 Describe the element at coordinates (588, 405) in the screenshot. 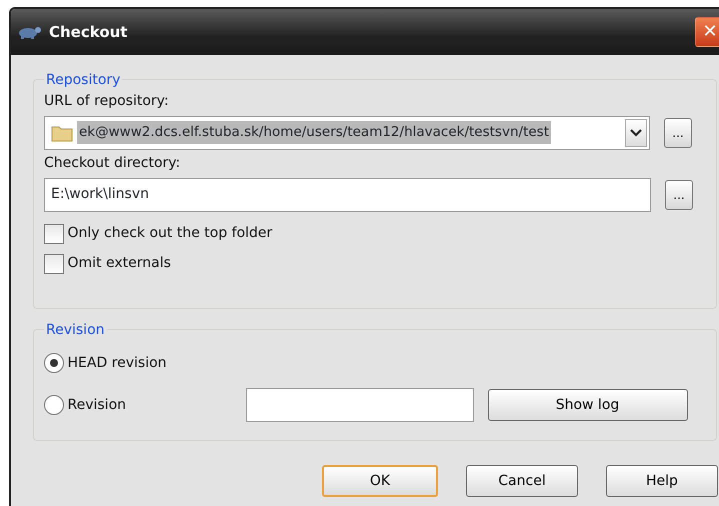

I see `show-log-button: Show log` at that location.